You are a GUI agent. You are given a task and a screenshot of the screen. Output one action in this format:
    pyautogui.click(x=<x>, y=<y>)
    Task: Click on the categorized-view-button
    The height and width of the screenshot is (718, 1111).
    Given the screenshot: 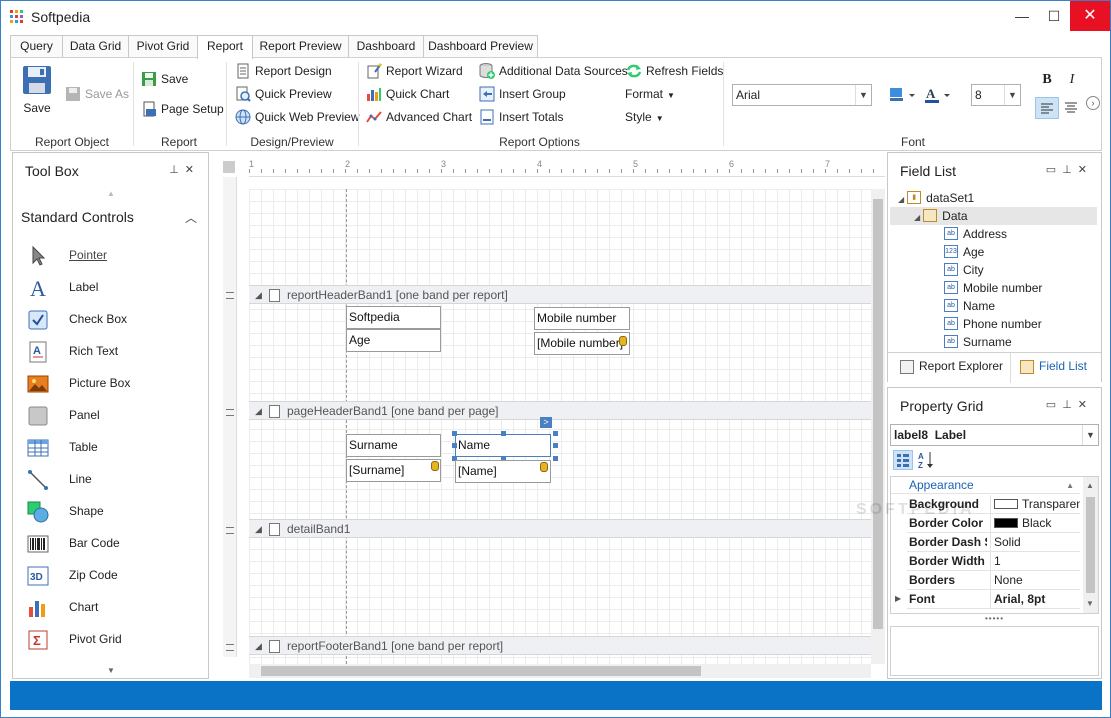 What is the action you would take?
    pyautogui.click(x=903, y=460)
    